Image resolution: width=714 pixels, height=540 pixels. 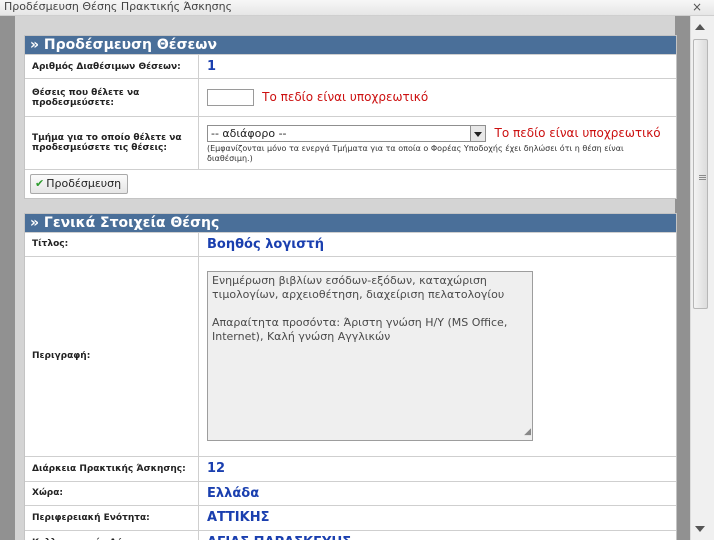 What do you see at coordinates (437, 517) in the screenshot?
I see `region-value: ΑΤΤΙΚΗΣ` at bounding box center [437, 517].